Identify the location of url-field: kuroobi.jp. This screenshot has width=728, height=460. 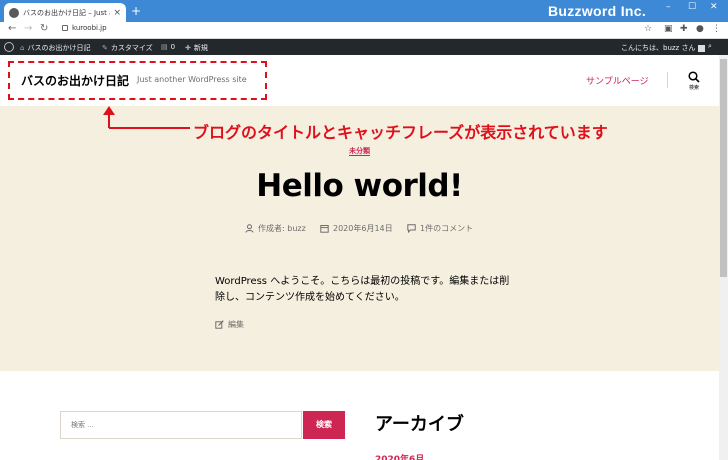
(84, 28).